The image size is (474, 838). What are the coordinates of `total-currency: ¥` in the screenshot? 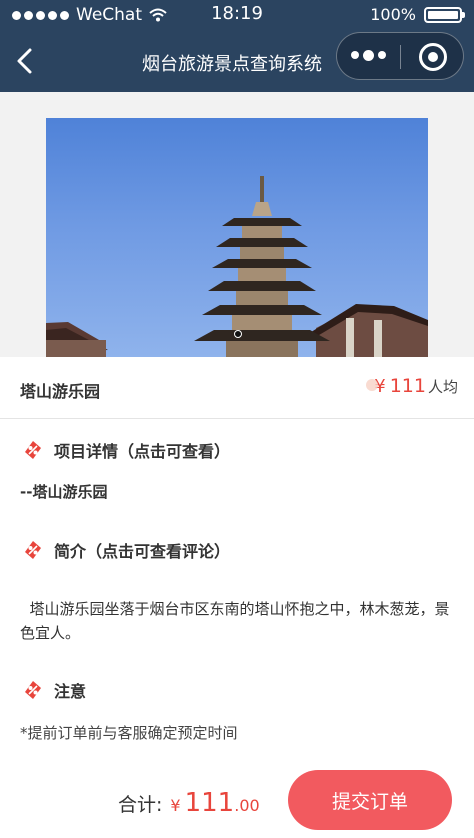 It's located at (175, 805).